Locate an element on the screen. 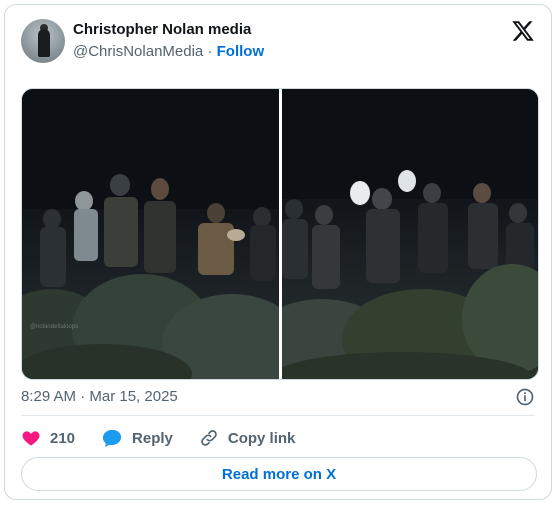 Image resolution: width=557 pixels, height=505 pixels. avatar is located at coordinates (43, 41).